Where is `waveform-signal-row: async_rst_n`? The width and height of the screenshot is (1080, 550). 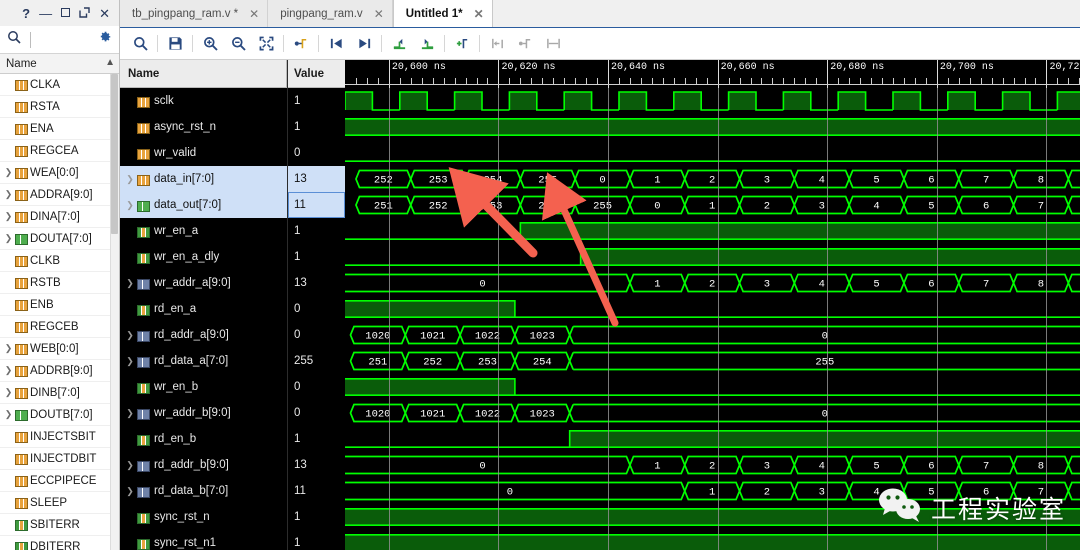 waveform-signal-row: async_rst_n is located at coordinates (203, 127).